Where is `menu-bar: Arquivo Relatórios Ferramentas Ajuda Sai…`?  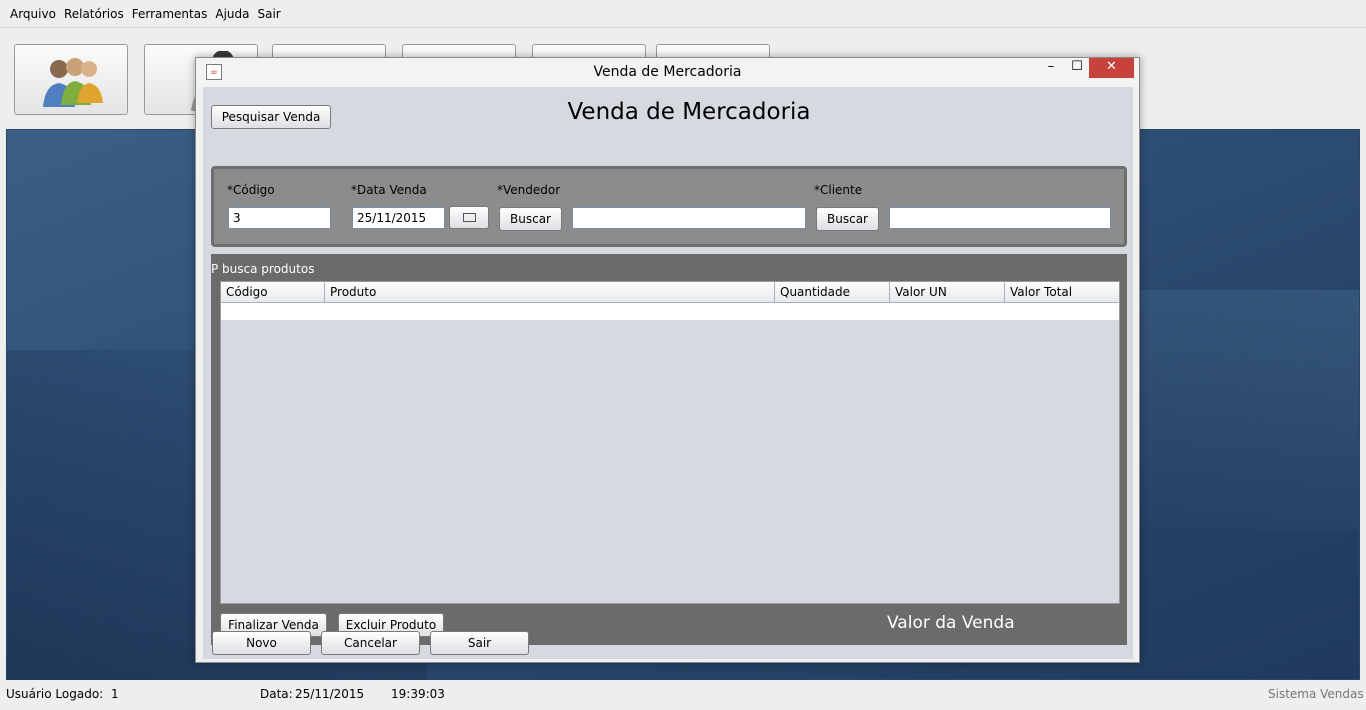
menu-bar: Arquivo Relatórios Ferramentas Ajuda Sai… is located at coordinates (683, 14).